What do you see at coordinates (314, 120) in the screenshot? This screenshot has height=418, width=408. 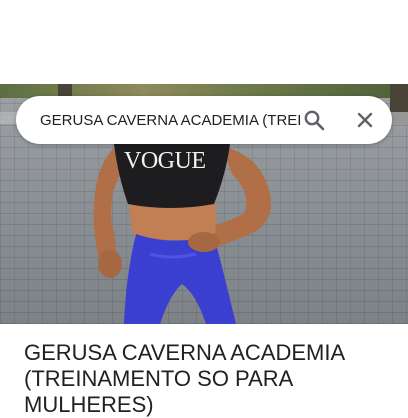 I see `search-icon` at bounding box center [314, 120].